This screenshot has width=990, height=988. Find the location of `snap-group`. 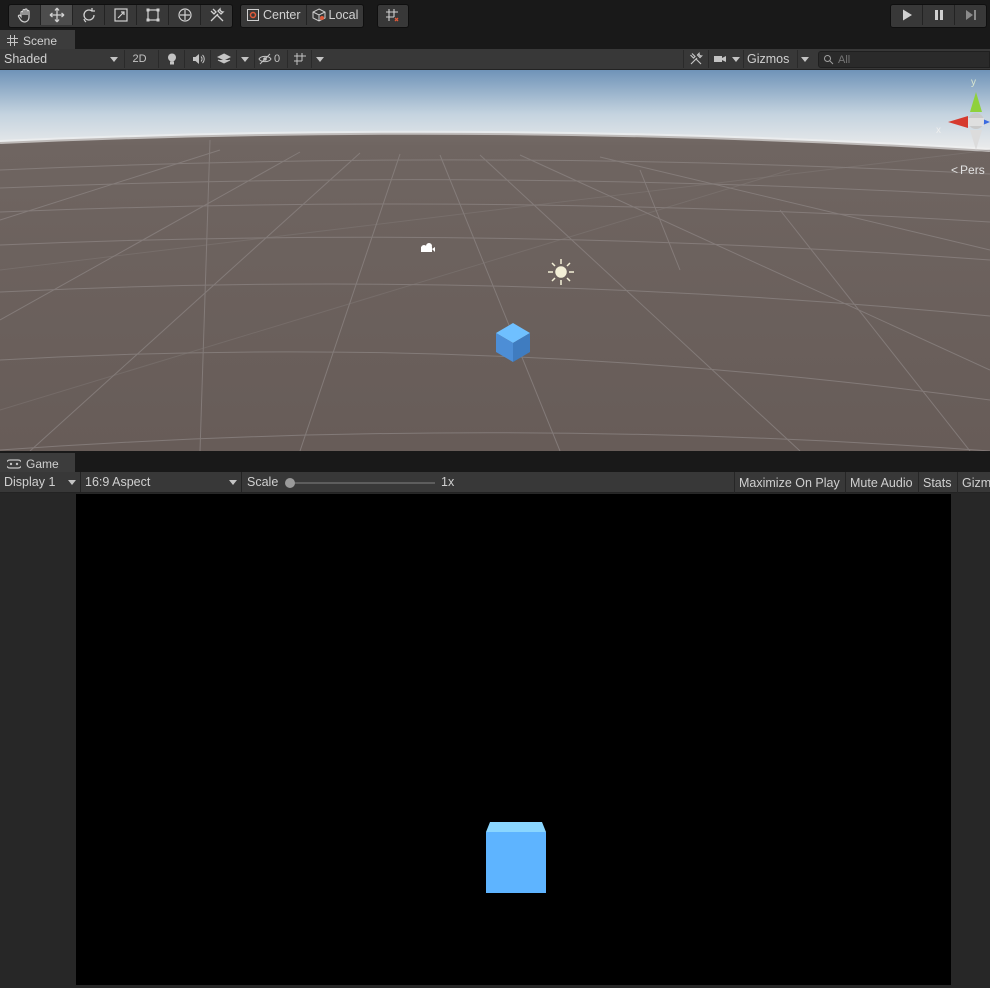

snap-group is located at coordinates (393, 16).